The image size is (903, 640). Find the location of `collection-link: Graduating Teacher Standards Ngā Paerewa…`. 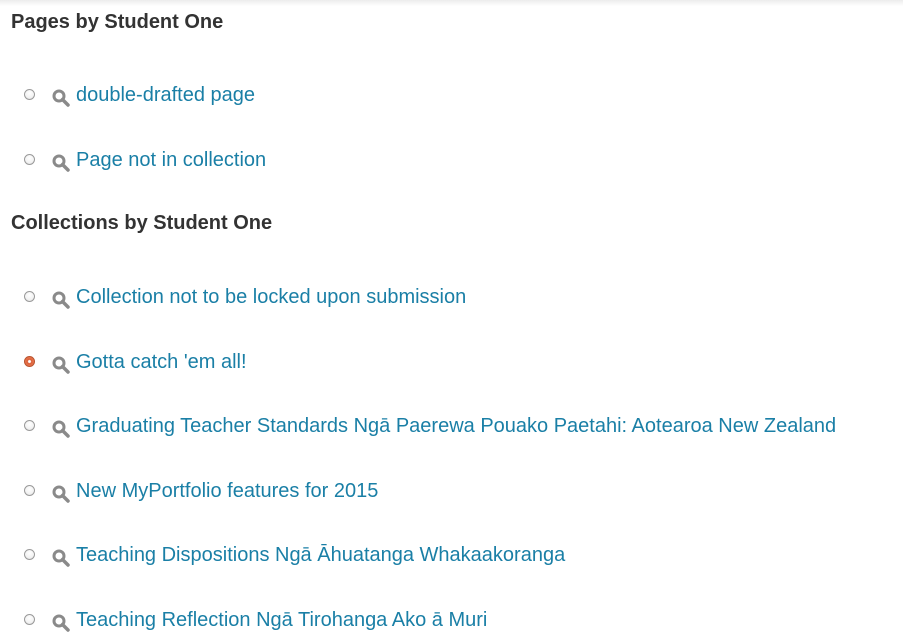

collection-link: Graduating Teacher Standards Ngā Paerewa… is located at coordinates (456, 426).